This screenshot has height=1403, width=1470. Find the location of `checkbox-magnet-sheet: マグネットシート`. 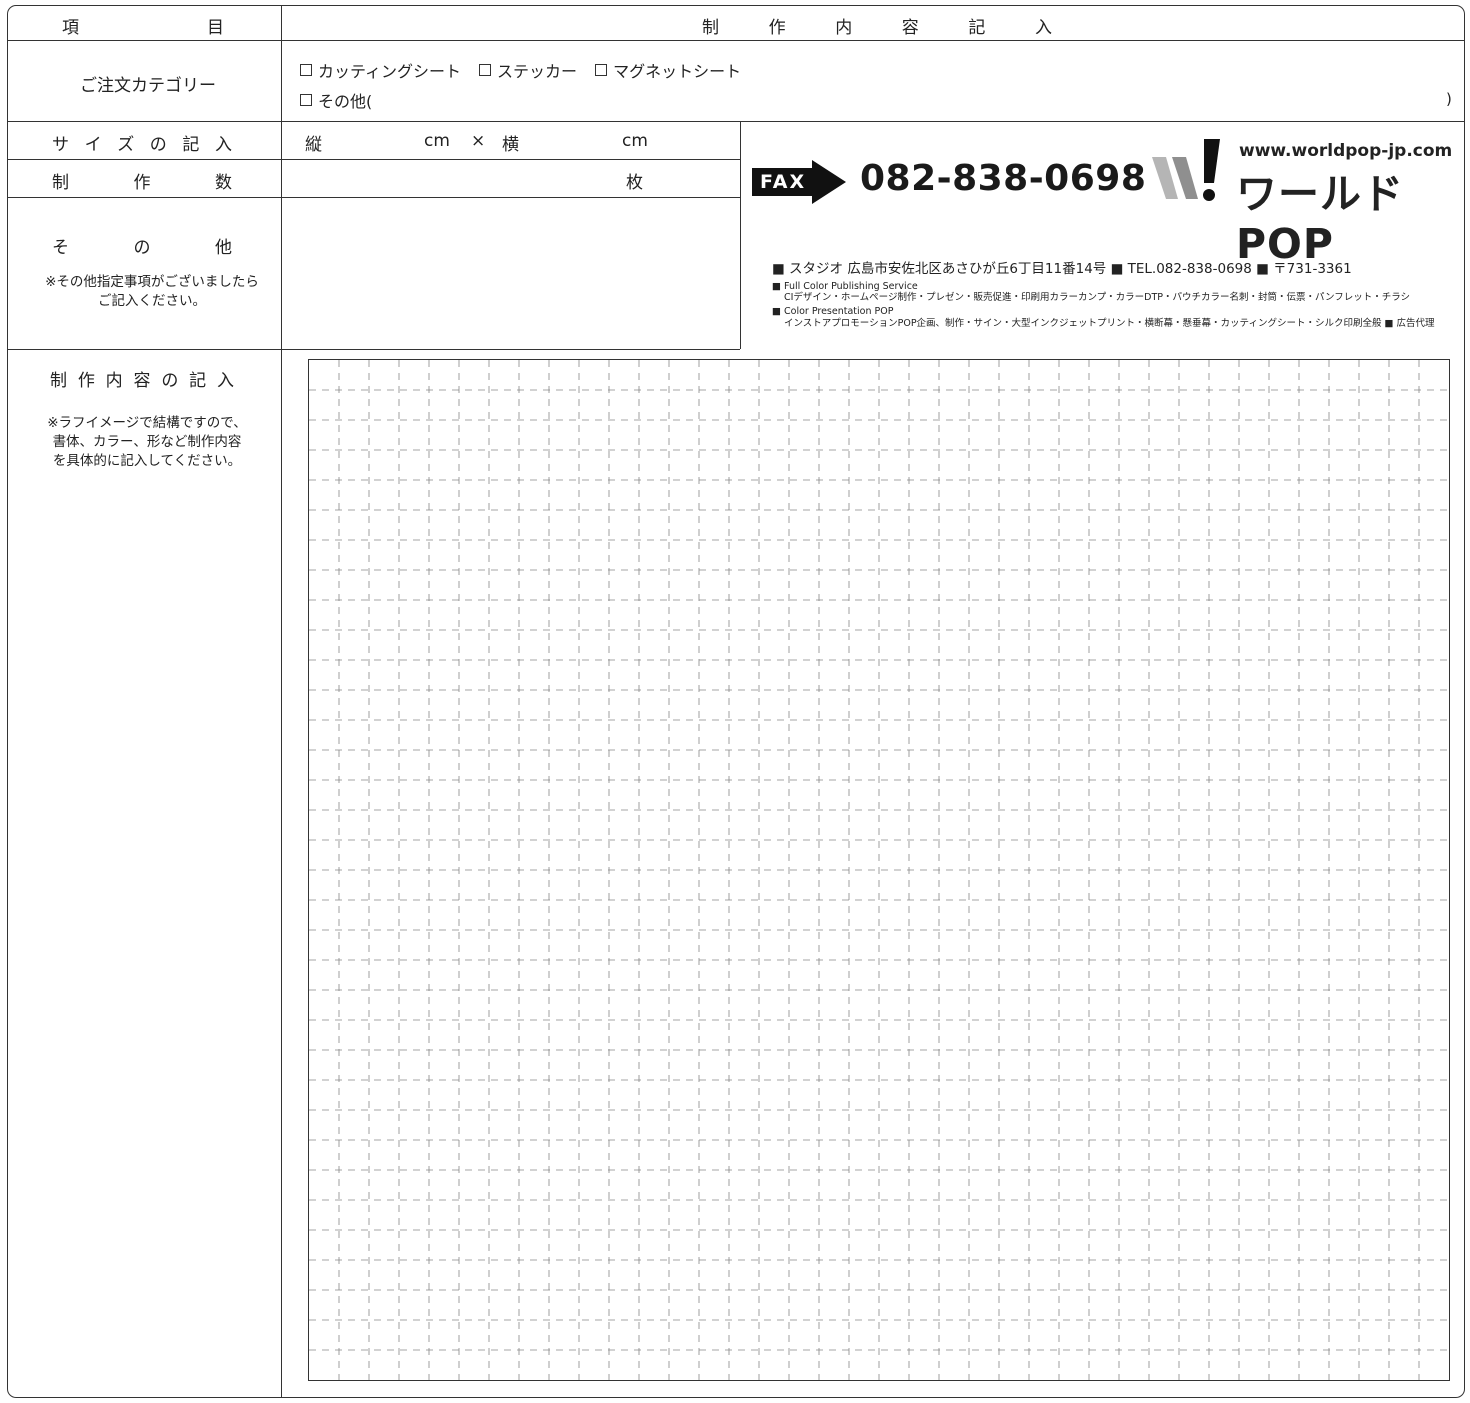

checkbox-magnet-sheet: マグネットシート is located at coordinates (668, 70).